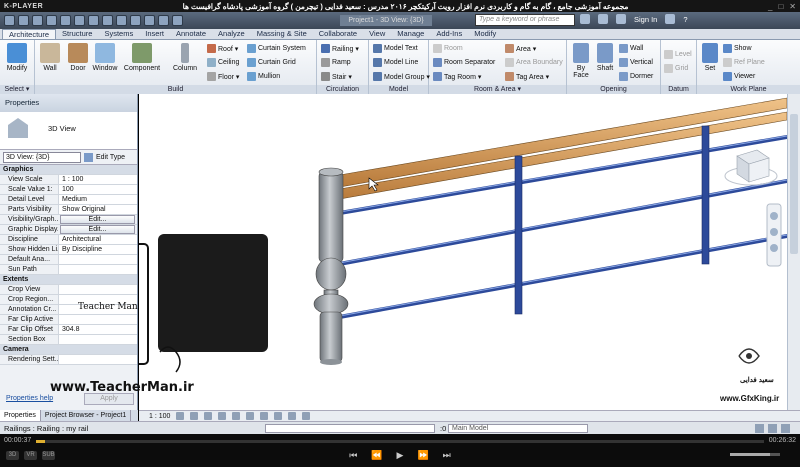 This screenshot has height=467, width=800. What do you see at coordinates (410, 34) in the screenshot?
I see `tab-manage: Manage` at bounding box center [410, 34].